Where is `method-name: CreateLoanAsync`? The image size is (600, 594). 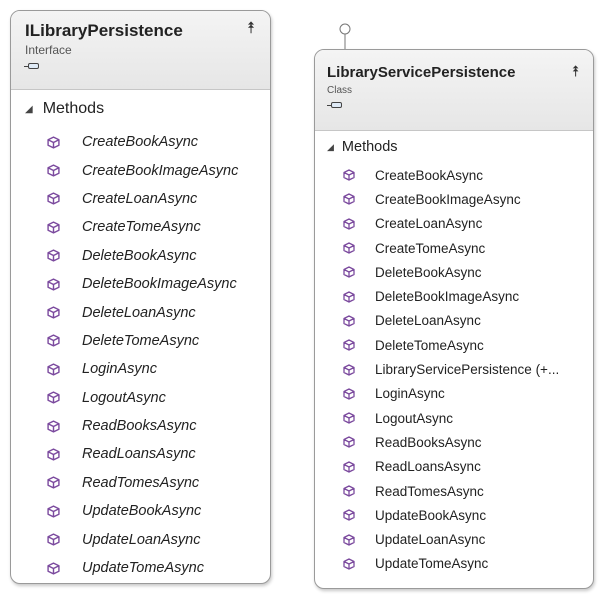
method-name: CreateLoanAsync is located at coordinates (429, 224).